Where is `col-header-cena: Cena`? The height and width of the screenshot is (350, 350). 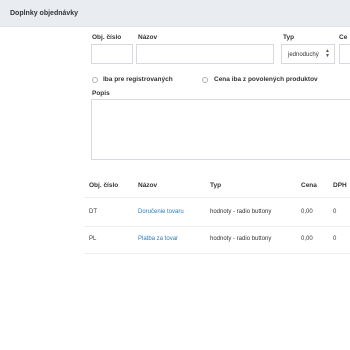
col-header-cena: Cena is located at coordinates (309, 185).